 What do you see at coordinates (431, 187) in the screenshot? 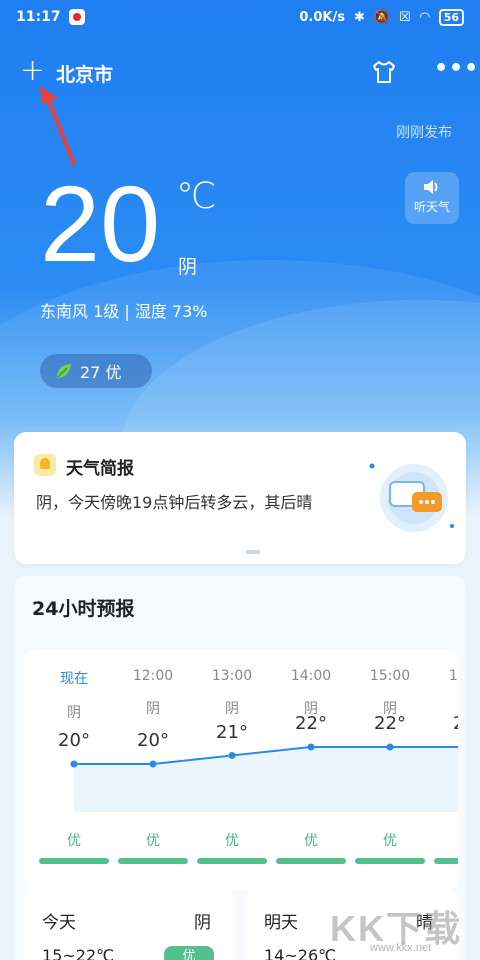
I see `speaker-icon` at bounding box center [431, 187].